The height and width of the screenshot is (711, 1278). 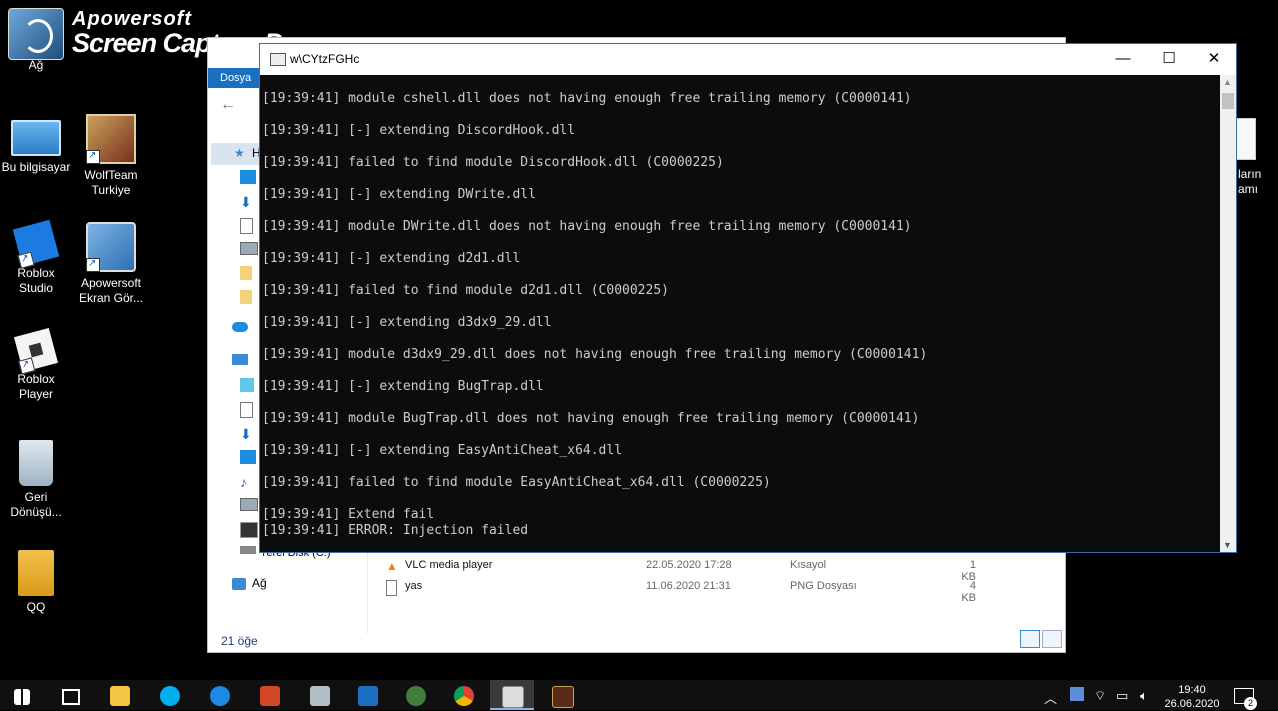 I want to click on taskbar-chrome, so click(x=464, y=695).